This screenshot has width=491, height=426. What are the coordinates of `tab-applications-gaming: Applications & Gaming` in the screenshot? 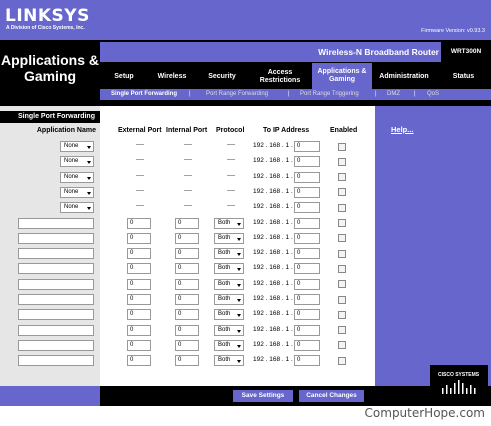 It's located at (342, 76).